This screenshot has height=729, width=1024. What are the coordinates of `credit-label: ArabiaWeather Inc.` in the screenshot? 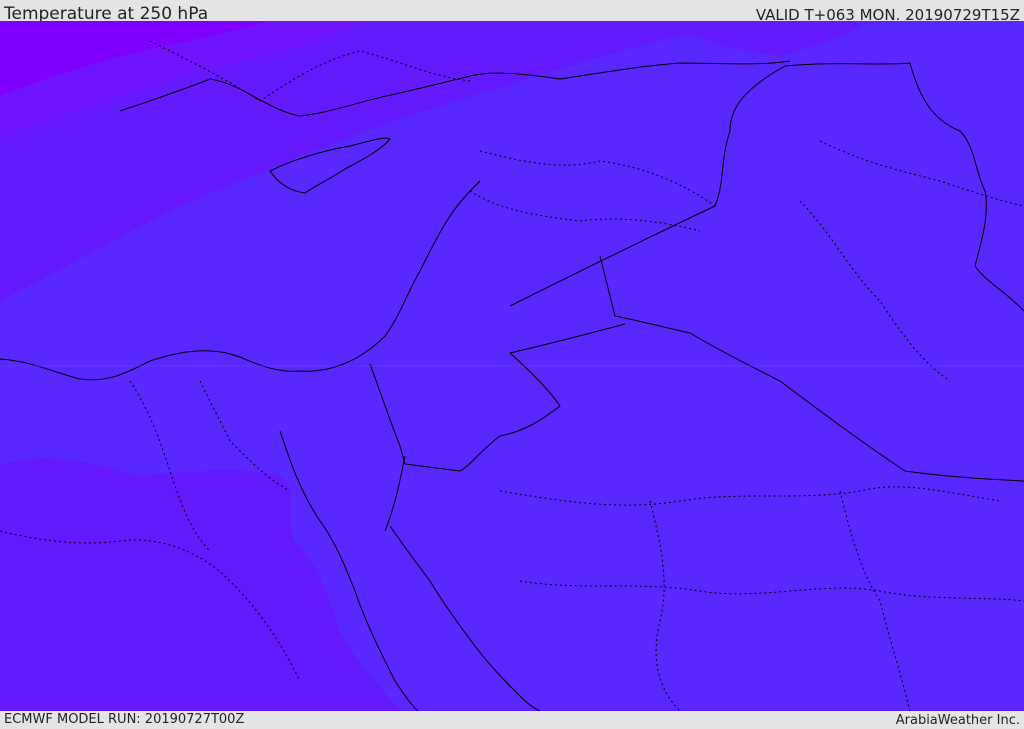 It's located at (957, 720).